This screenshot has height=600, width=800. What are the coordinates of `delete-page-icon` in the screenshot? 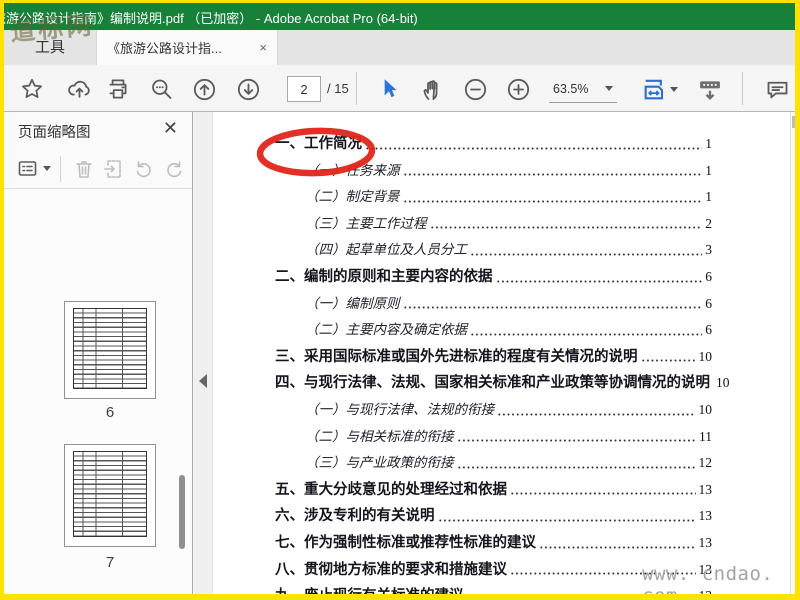 It's located at (84, 169).